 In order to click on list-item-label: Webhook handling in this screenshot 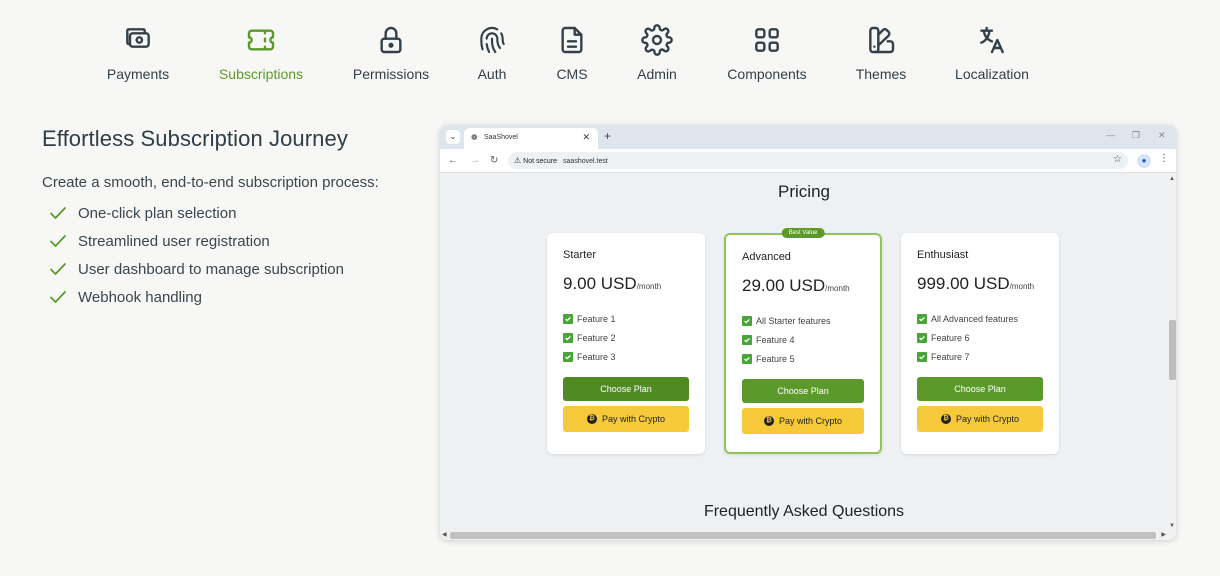, I will do `click(140, 297)`.